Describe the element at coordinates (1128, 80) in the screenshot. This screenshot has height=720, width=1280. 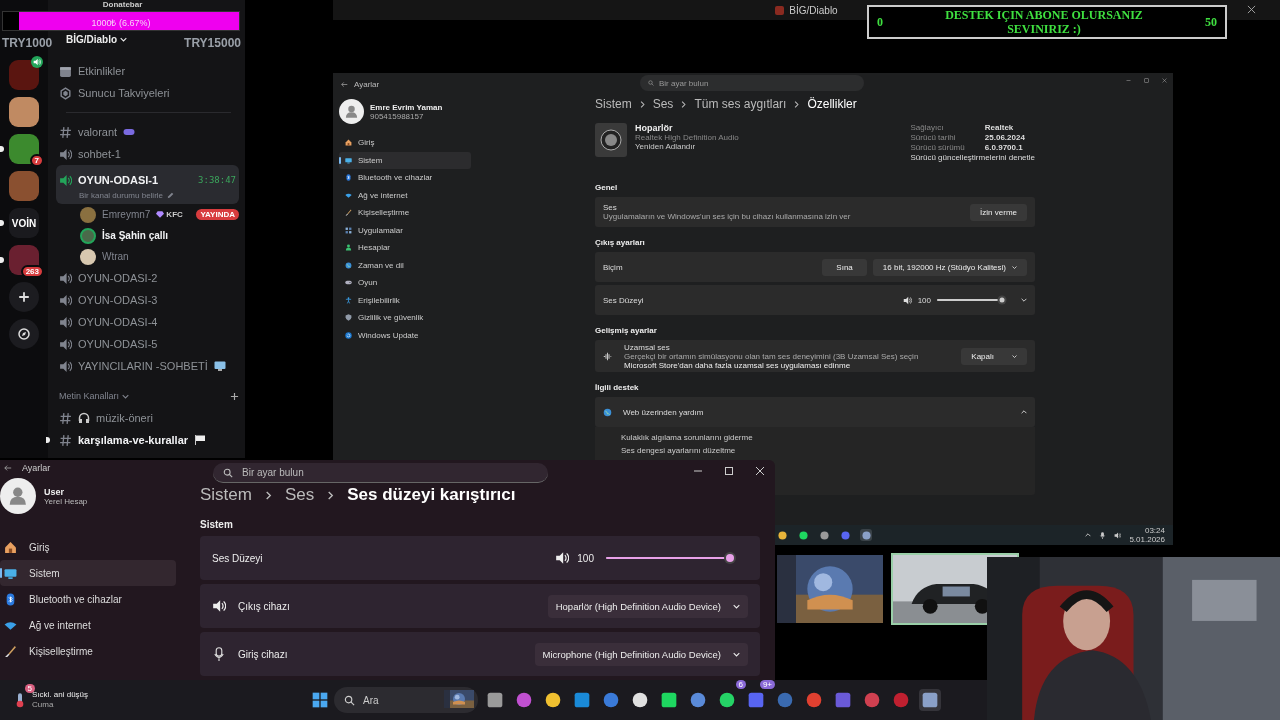
I see `minimize-icon` at that location.